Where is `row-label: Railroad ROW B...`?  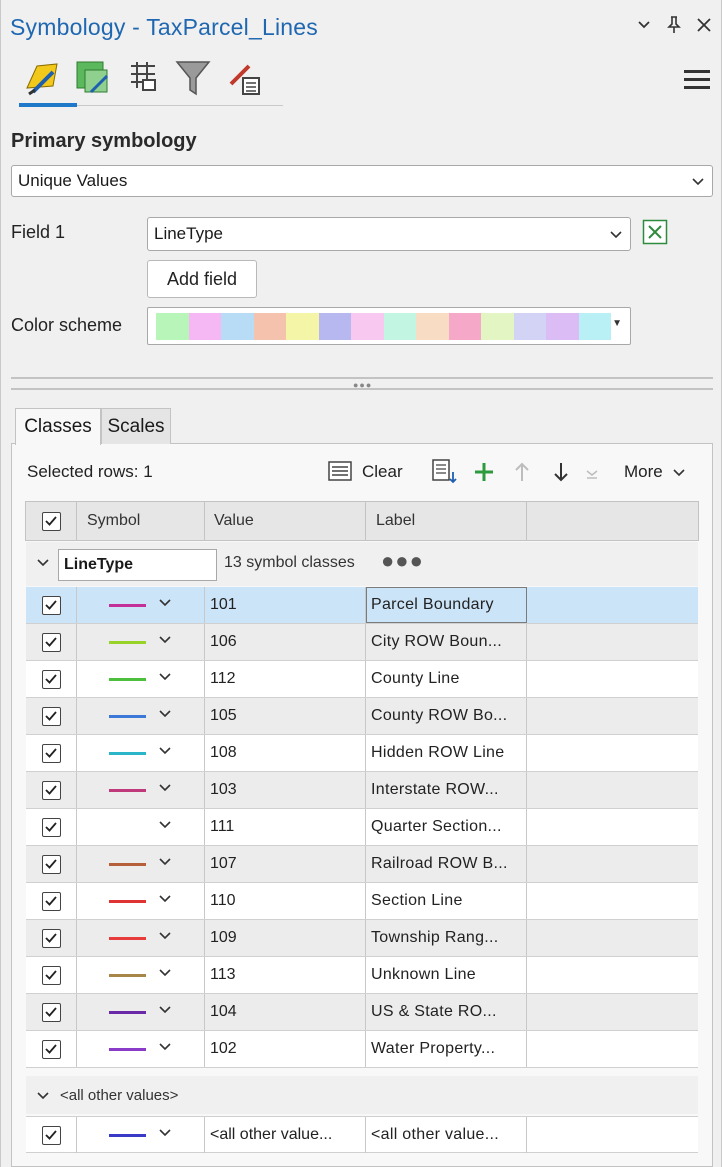 row-label: Railroad ROW B... is located at coordinates (446, 864).